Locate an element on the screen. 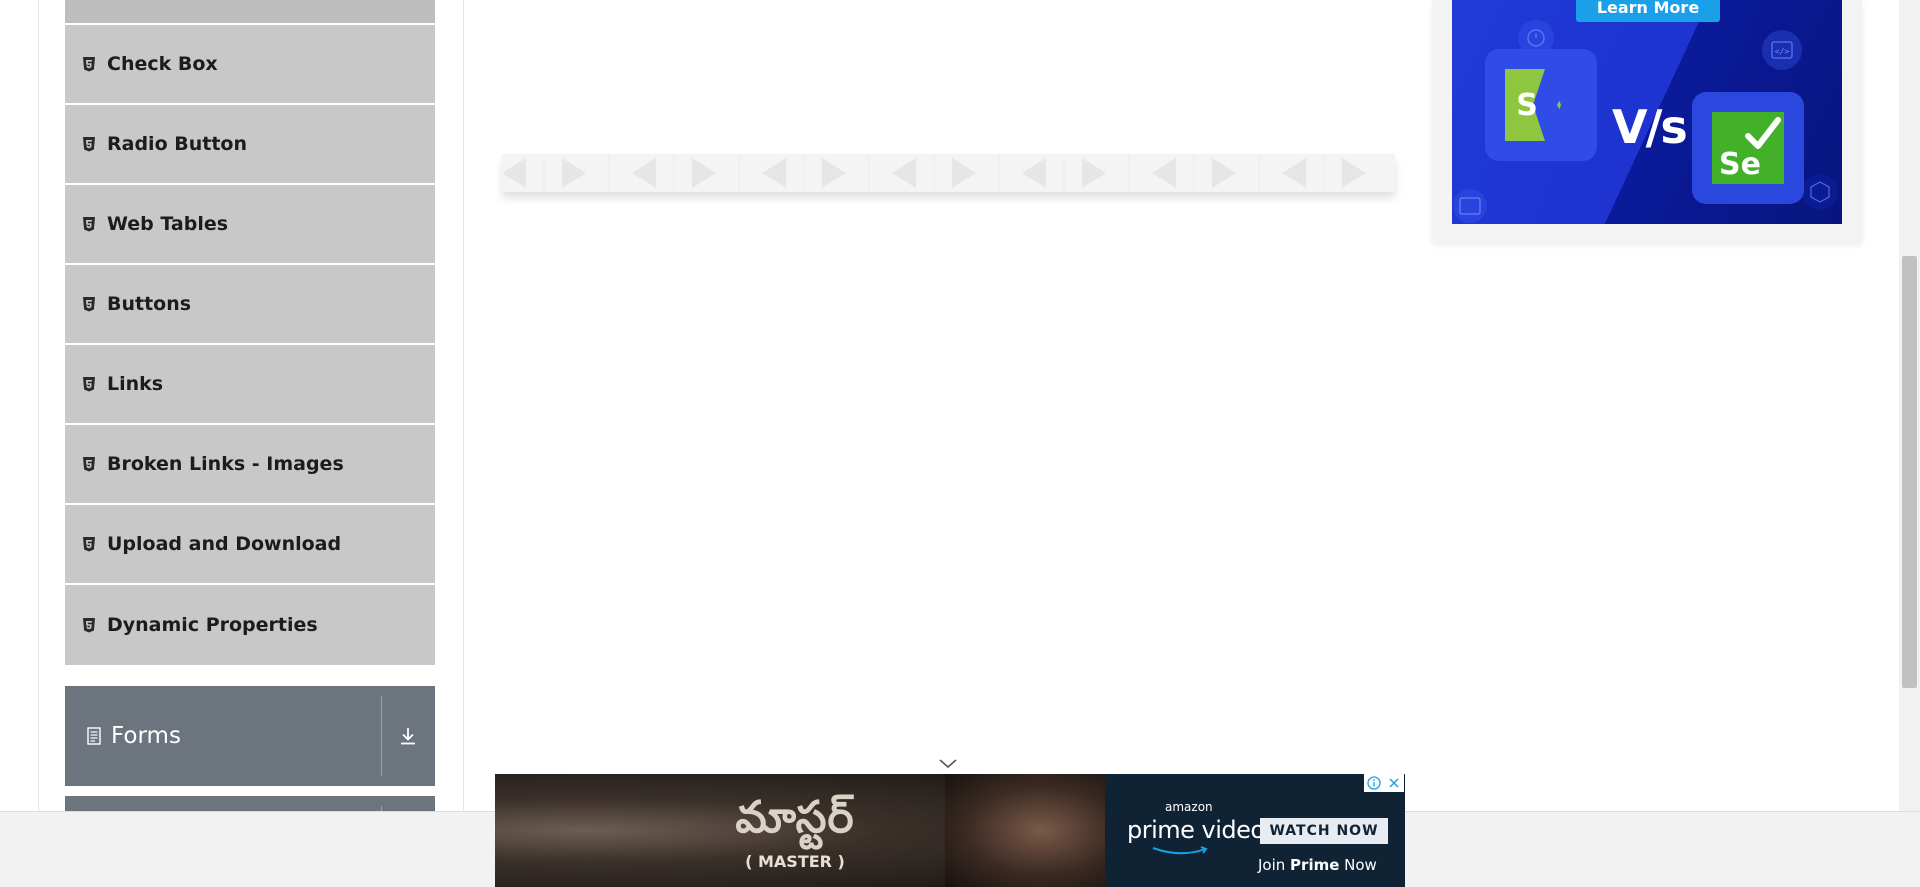 Image resolution: width=1920 pixels, height=887 pixels. group-header-forms: Forms is located at coordinates (250, 736).